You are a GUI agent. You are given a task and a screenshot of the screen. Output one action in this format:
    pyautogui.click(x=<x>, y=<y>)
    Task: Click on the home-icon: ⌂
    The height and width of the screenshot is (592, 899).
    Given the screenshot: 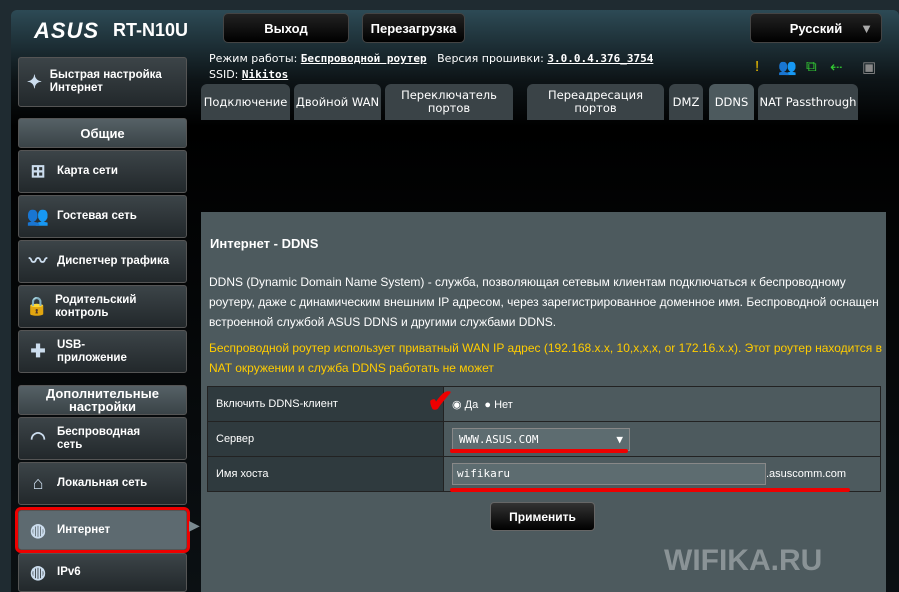 What is the action you would take?
    pyautogui.click(x=38, y=483)
    